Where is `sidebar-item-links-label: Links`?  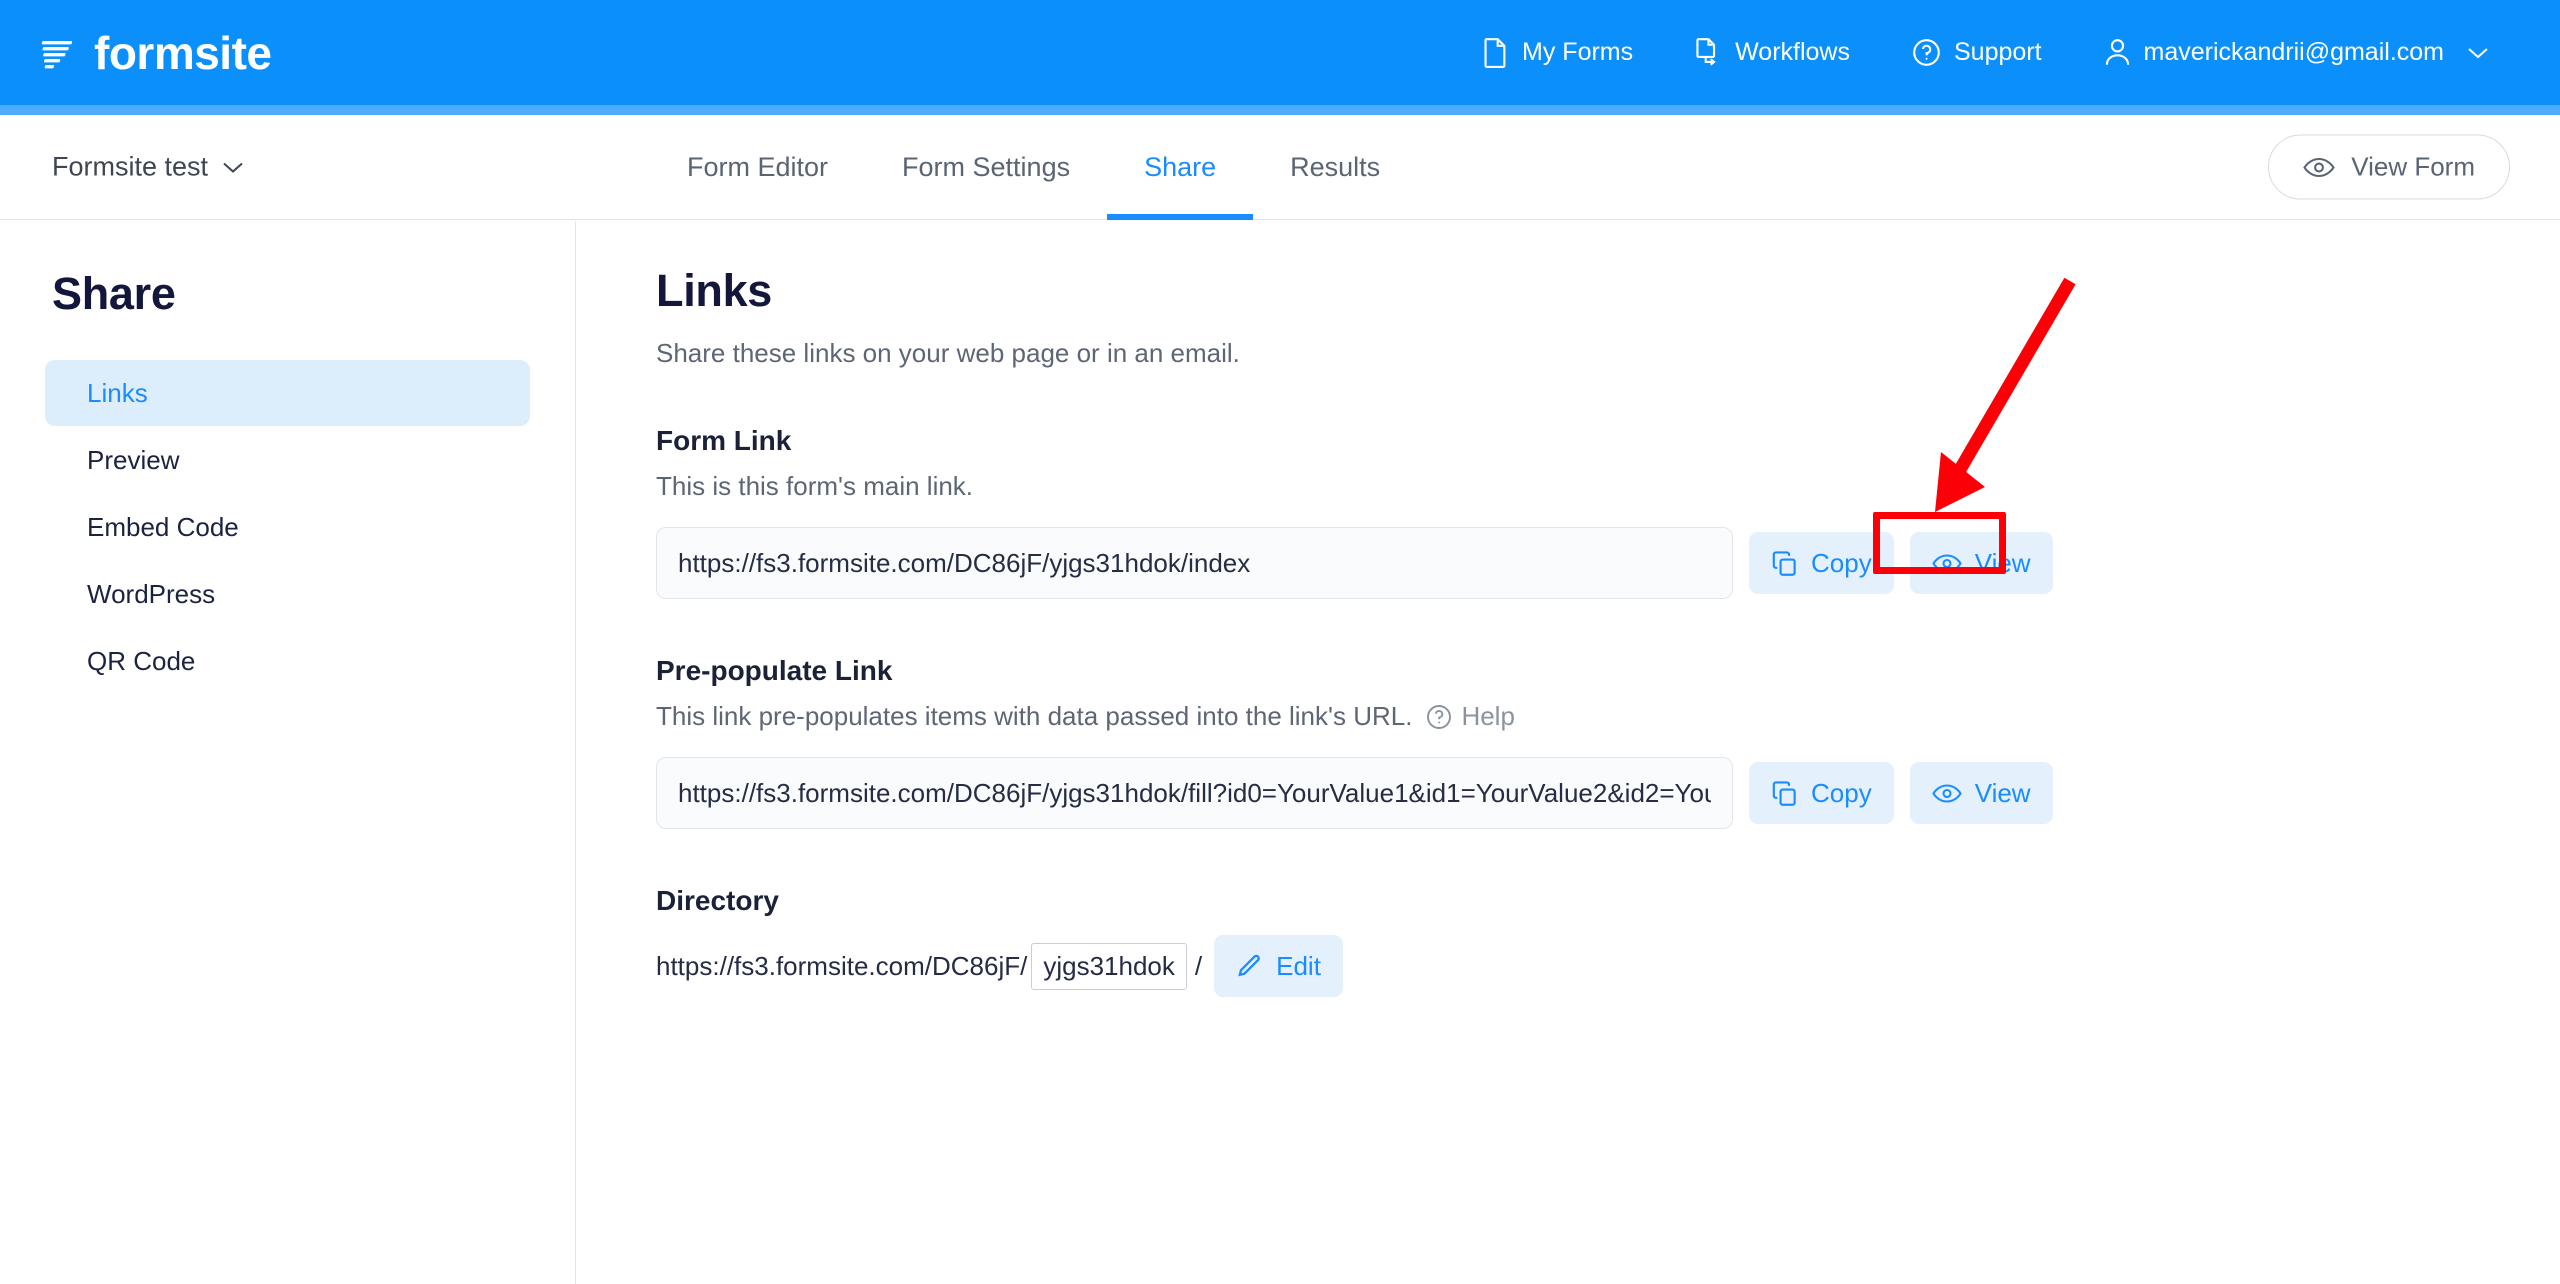 sidebar-item-links-label: Links is located at coordinates (117, 392).